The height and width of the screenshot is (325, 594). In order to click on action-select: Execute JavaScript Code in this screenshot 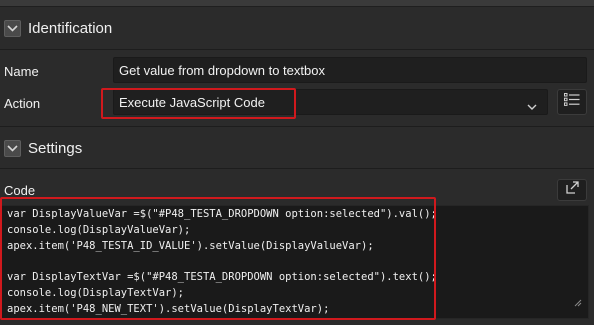, I will do `click(330, 102)`.